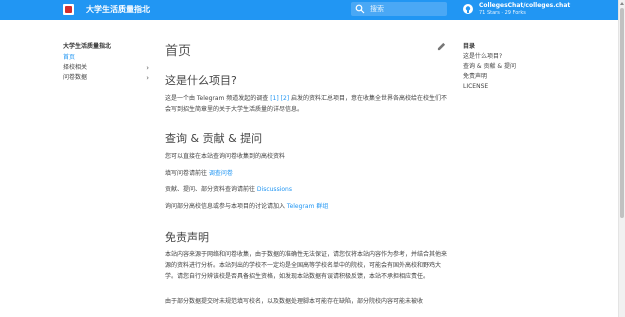 The height and width of the screenshot is (317, 625). Describe the element at coordinates (377, 9) in the screenshot. I see `search-placeholder: 搜索` at that location.